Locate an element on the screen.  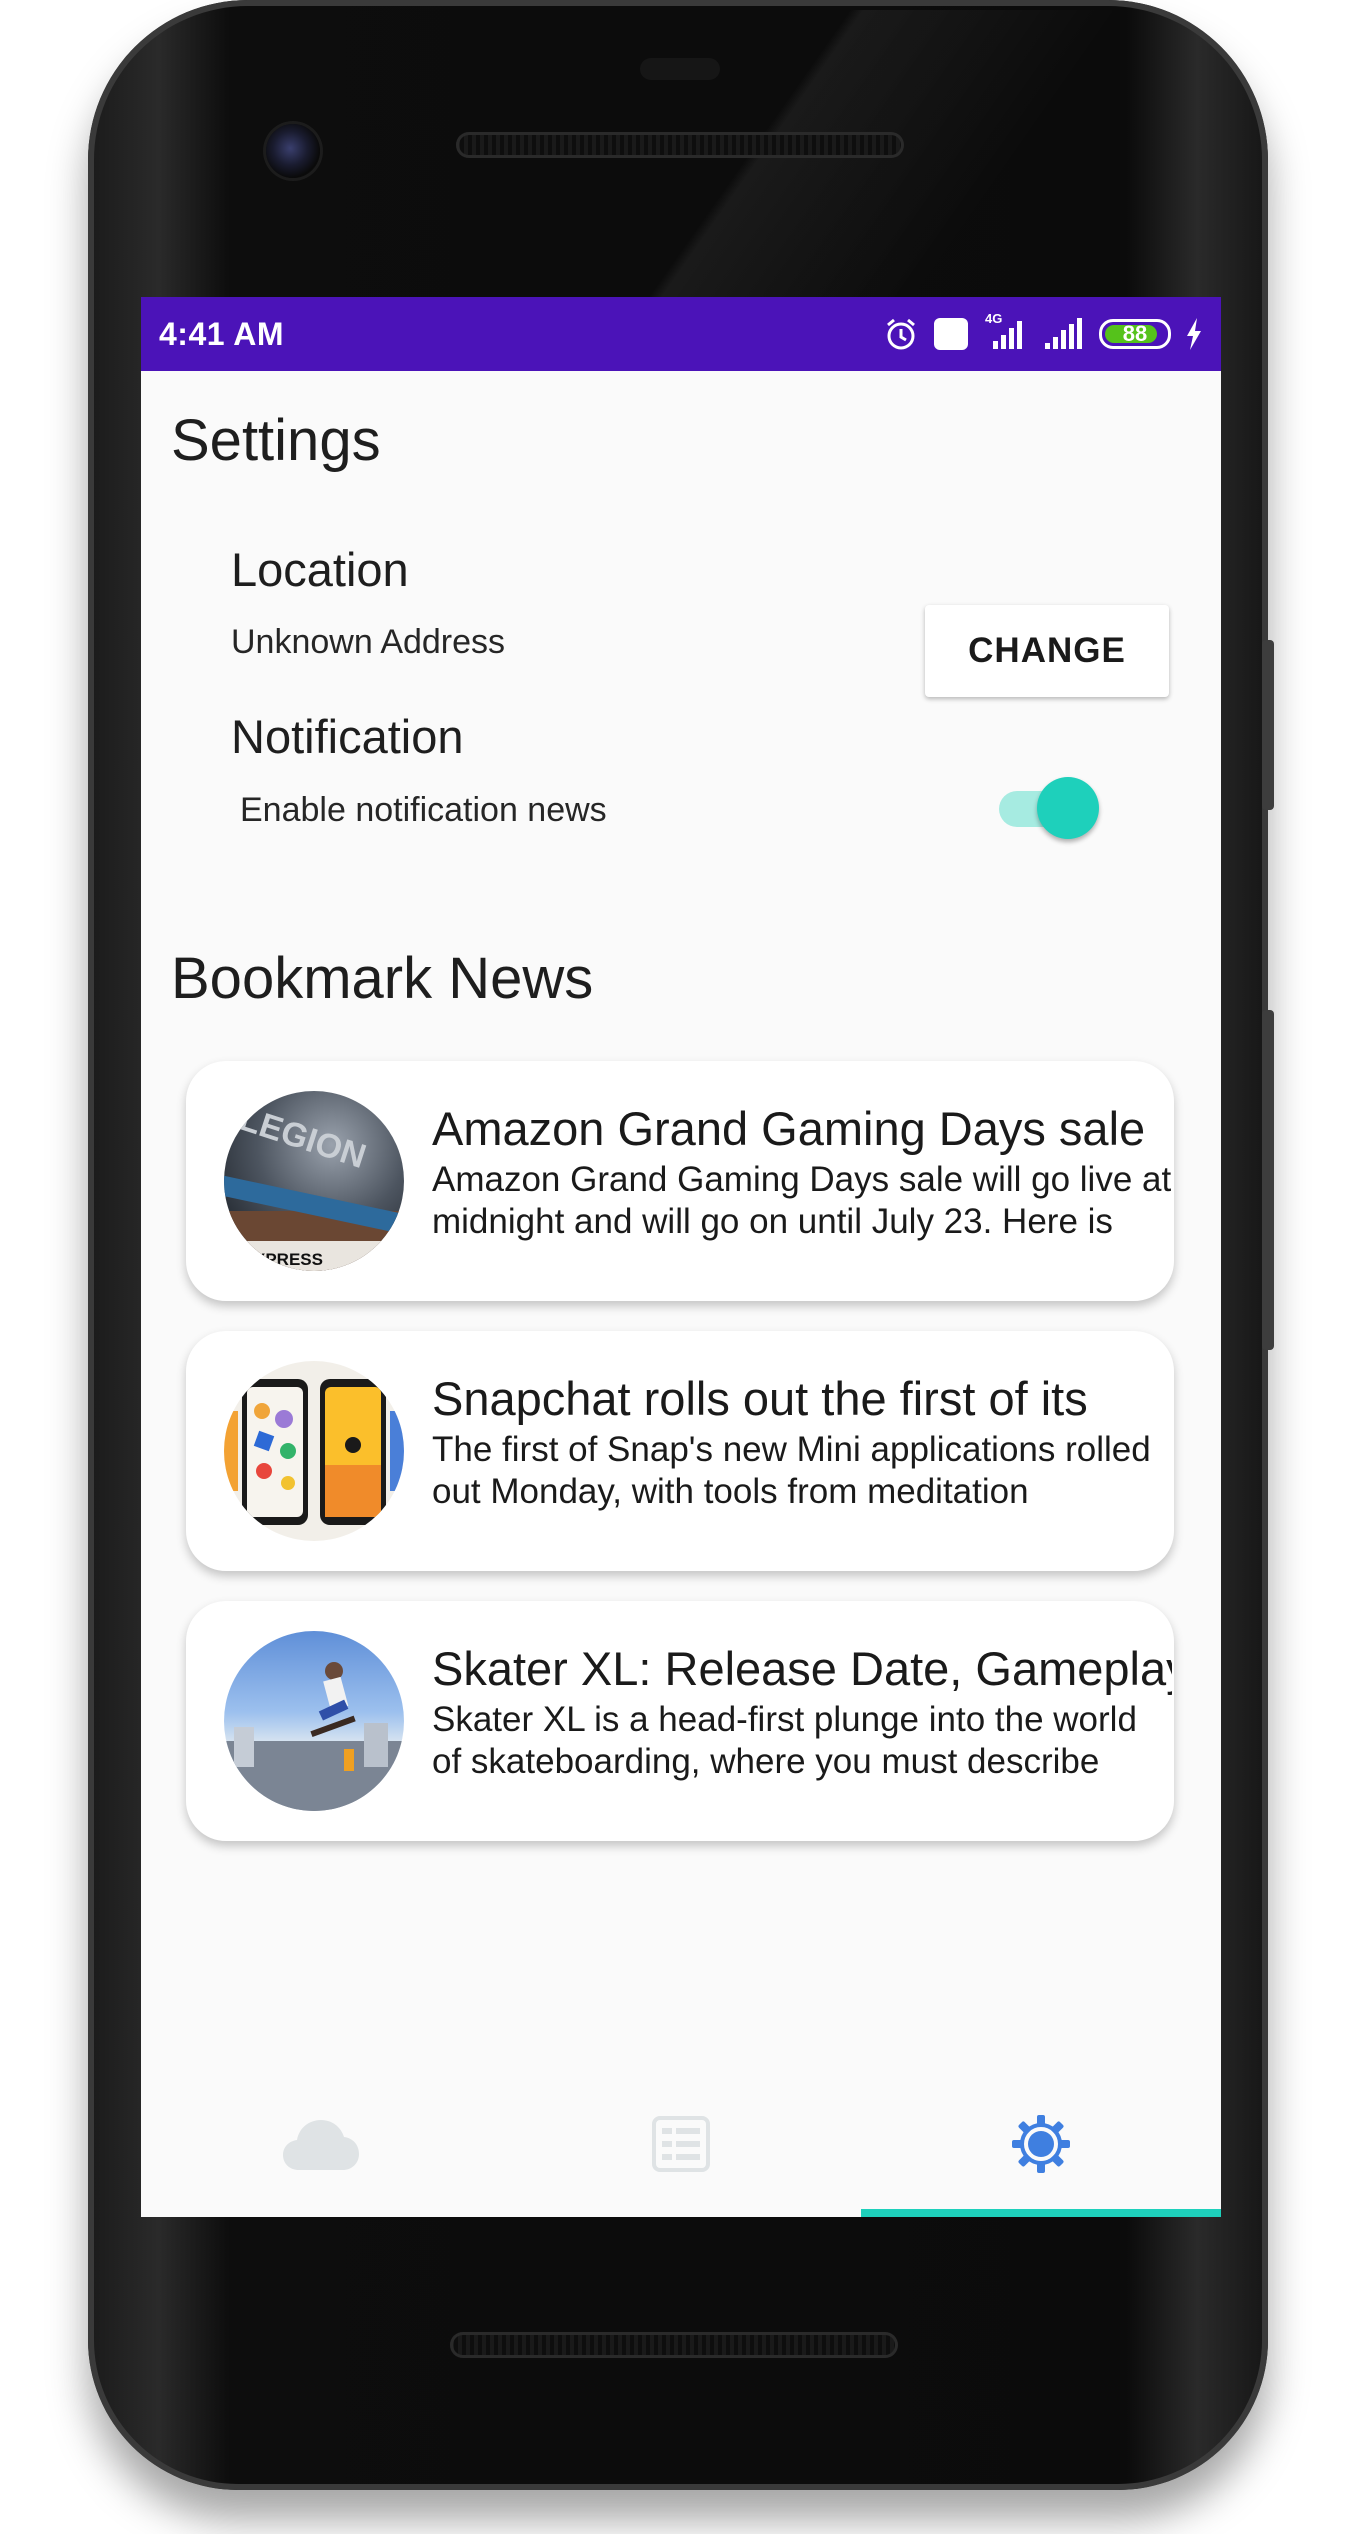
notification-description: Enable notification news is located at coordinates (423, 810).